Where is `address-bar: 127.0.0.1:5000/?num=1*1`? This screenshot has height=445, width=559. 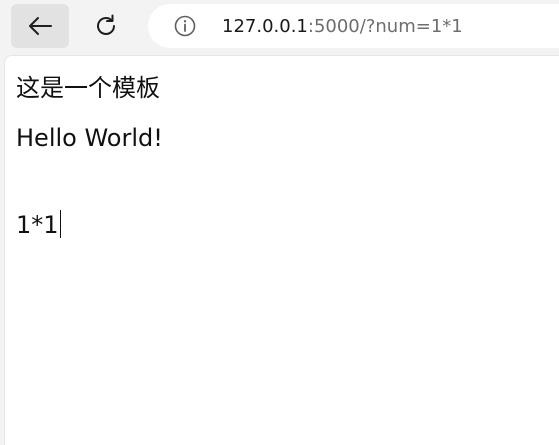 address-bar: 127.0.0.1:5000/?num=1*1 is located at coordinates (353, 26).